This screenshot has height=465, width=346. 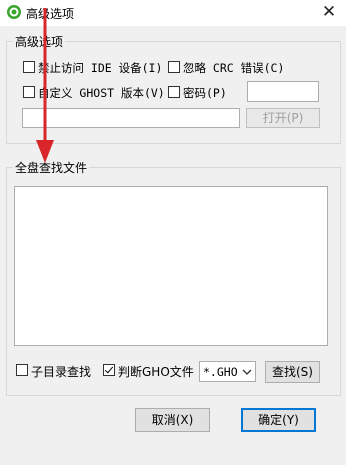 I want to click on close-button: ✕, so click(x=329, y=13).